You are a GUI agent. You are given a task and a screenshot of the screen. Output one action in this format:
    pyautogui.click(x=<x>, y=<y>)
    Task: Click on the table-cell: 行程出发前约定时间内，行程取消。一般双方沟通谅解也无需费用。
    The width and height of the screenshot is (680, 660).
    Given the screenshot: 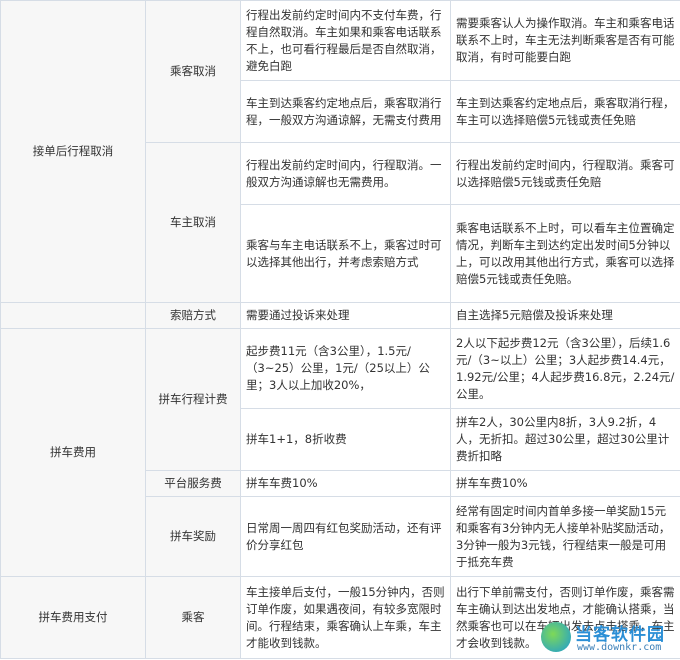 What is the action you would take?
    pyautogui.click(x=345, y=173)
    